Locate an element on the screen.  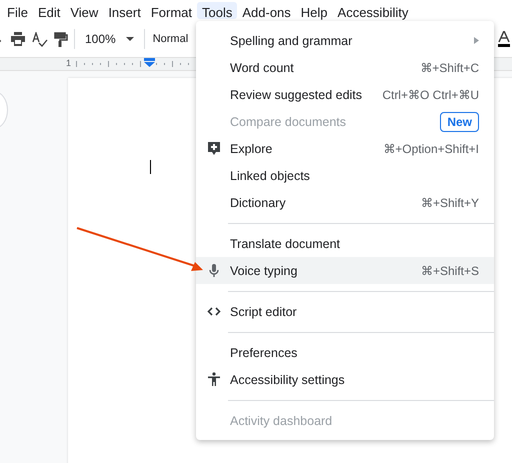
spellcheck-icon is located at coordinates (40, 39).